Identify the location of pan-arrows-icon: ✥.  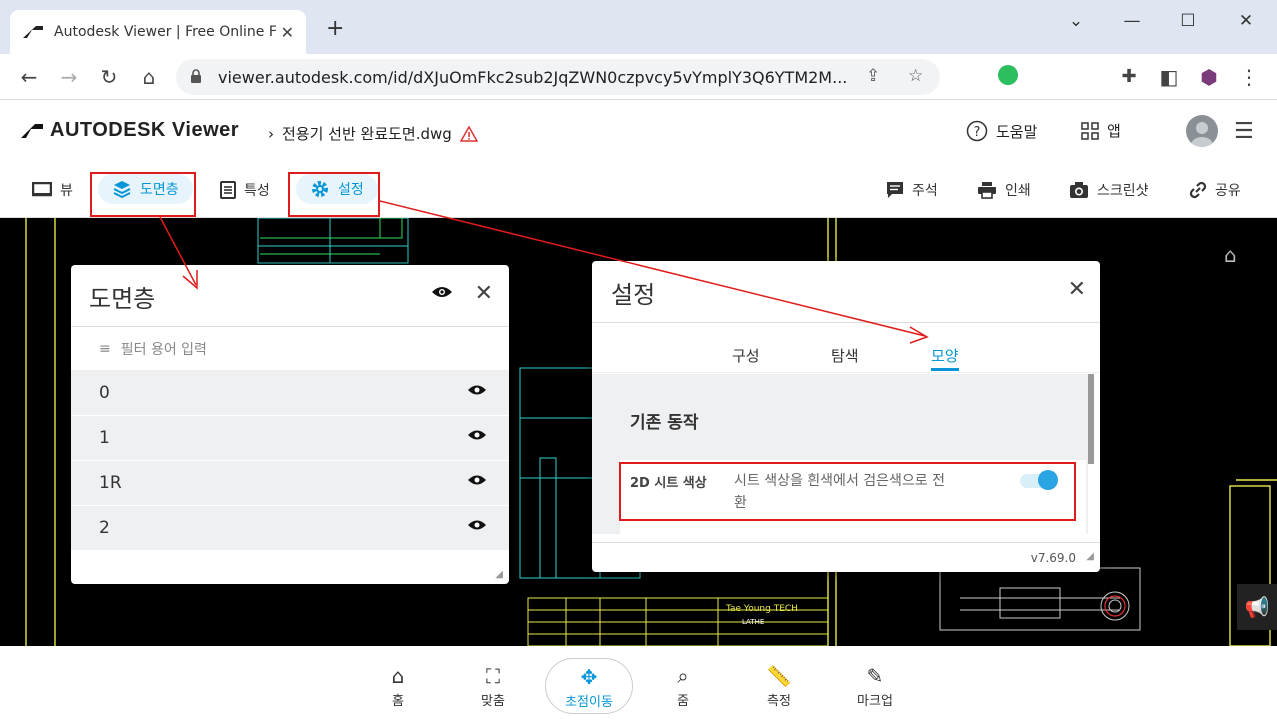
(589, 677).